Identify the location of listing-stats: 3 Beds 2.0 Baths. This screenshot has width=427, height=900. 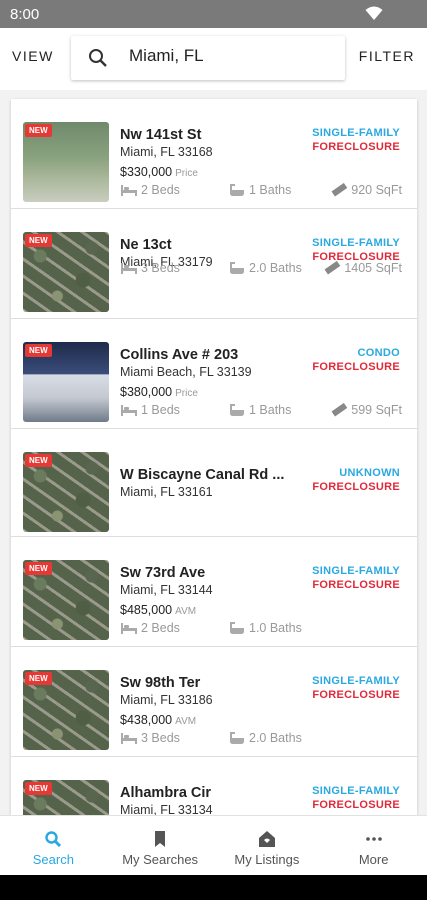
(261, 739).